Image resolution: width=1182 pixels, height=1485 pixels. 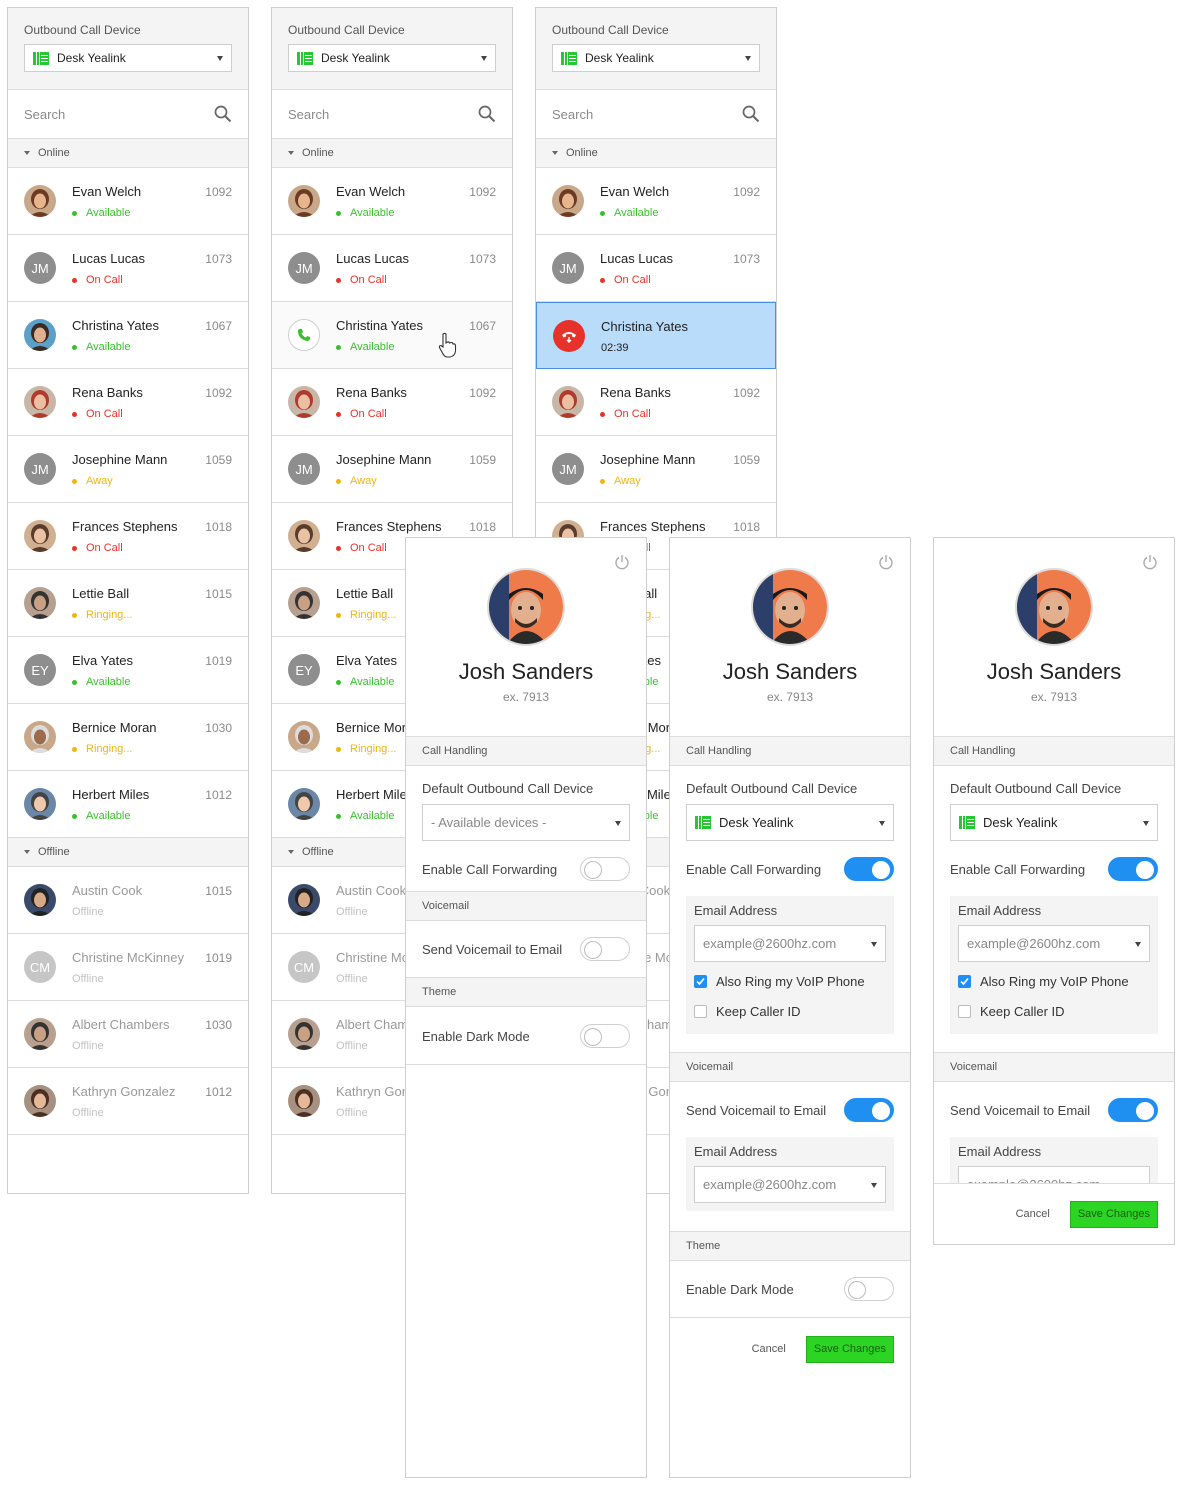 I want to click on status-text: On Call, so click(x=632, y=280).